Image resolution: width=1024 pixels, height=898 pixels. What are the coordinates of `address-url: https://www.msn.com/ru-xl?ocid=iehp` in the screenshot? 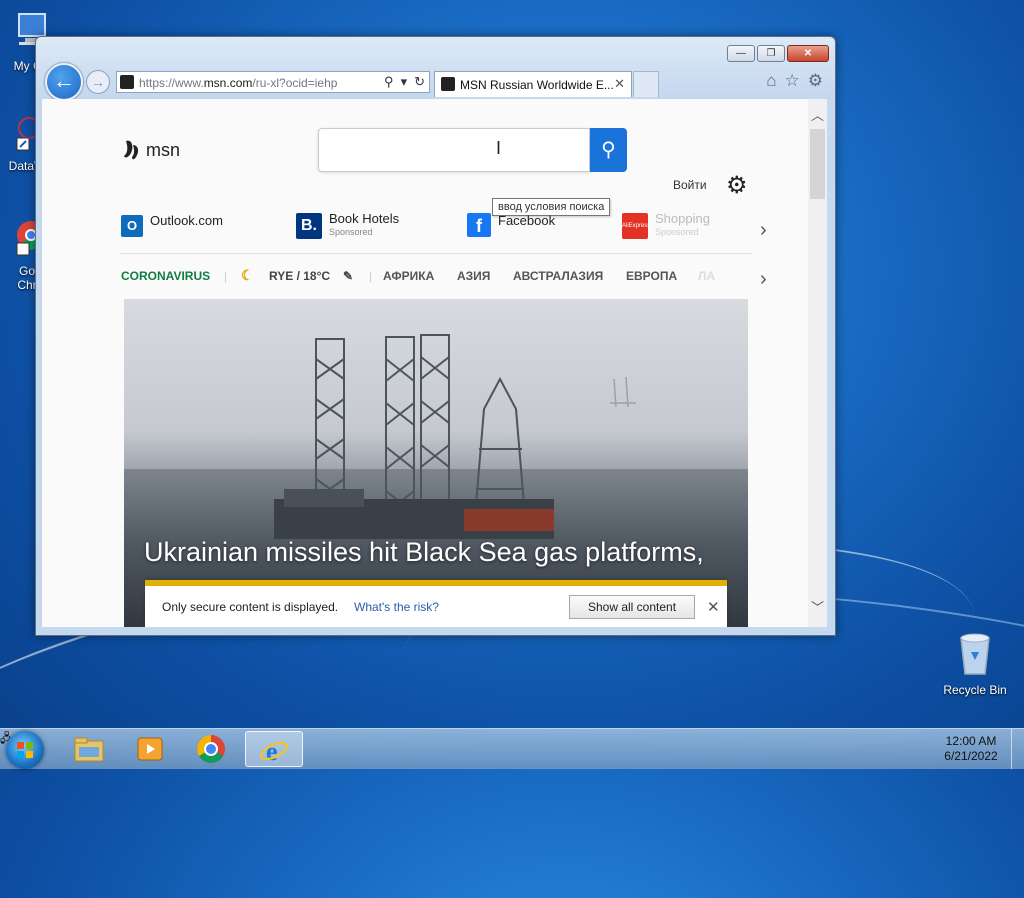 It's located at (238, 83).